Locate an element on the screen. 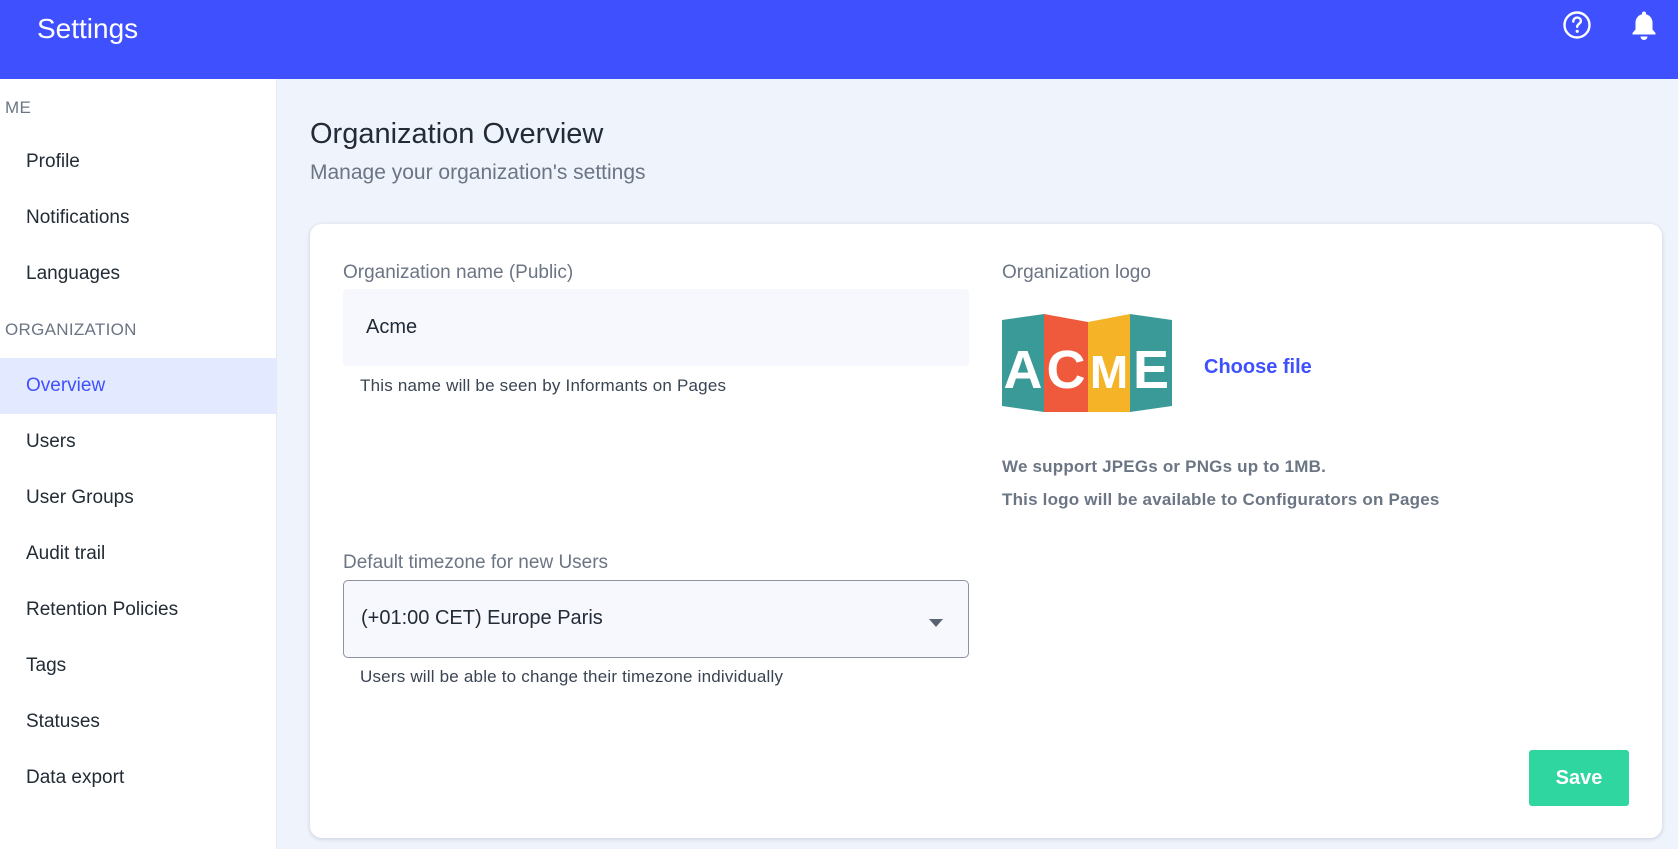 The width and height of the screenshot is (1678, 849). sidebar-section-me: ME is located at coordinates (18, 107).